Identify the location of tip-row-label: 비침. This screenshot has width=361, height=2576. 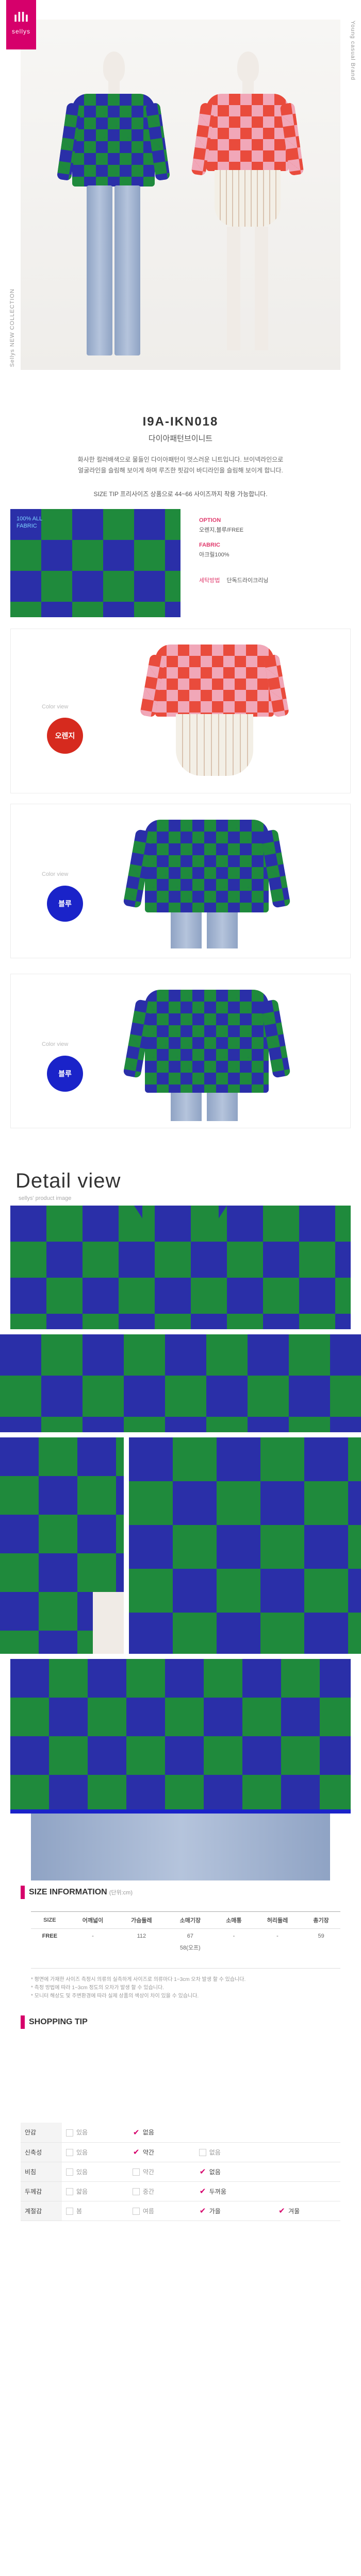
(41, 2172).